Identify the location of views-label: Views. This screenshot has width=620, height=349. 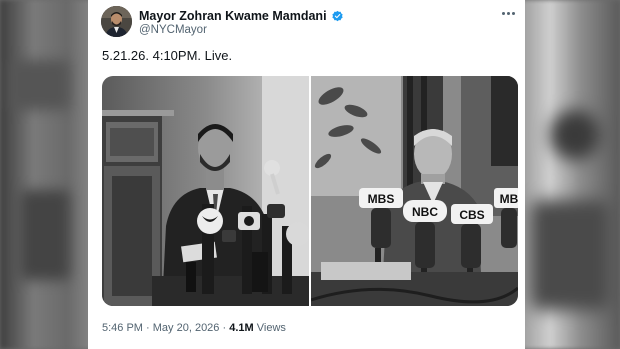
(271, 328).